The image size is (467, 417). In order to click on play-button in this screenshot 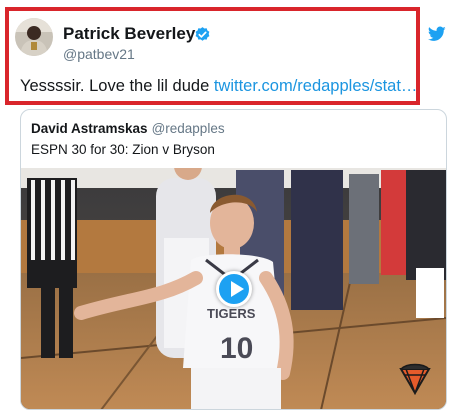, I will do `click(234, 289)`.